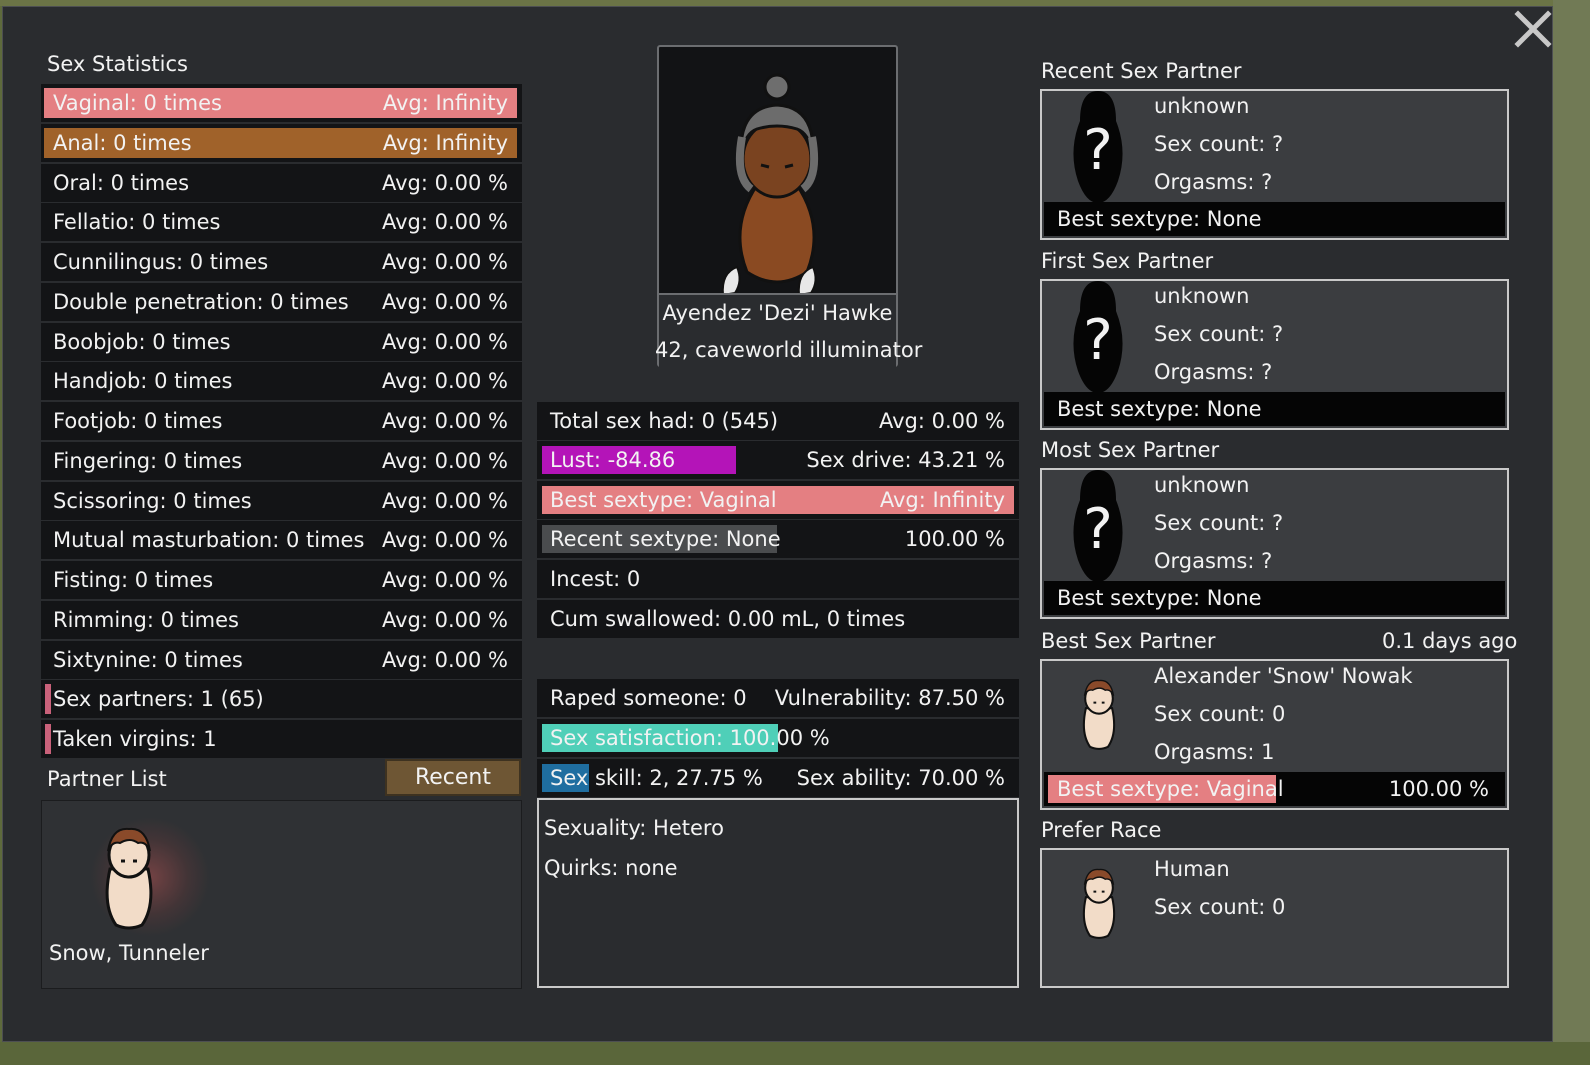  I want to click on stat-label: Boobjob: 0 times, so click(142, 342).